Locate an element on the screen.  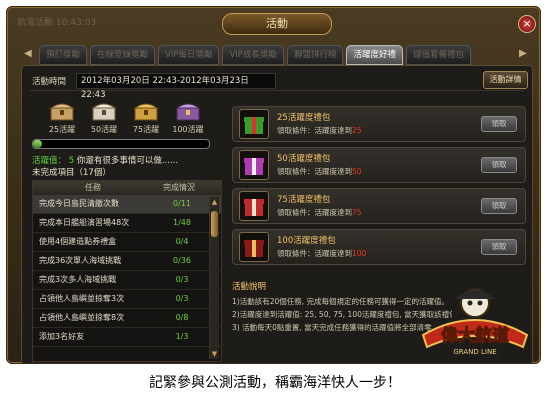
chest-25: 25活躍 is located at coordinates (62, 117).